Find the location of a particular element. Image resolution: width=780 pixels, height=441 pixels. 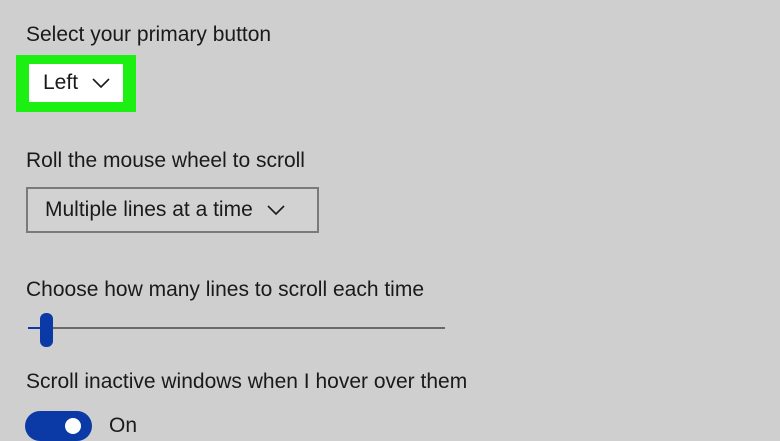

scroll-lines-slider-thumb is located at coordinates (46, 330).